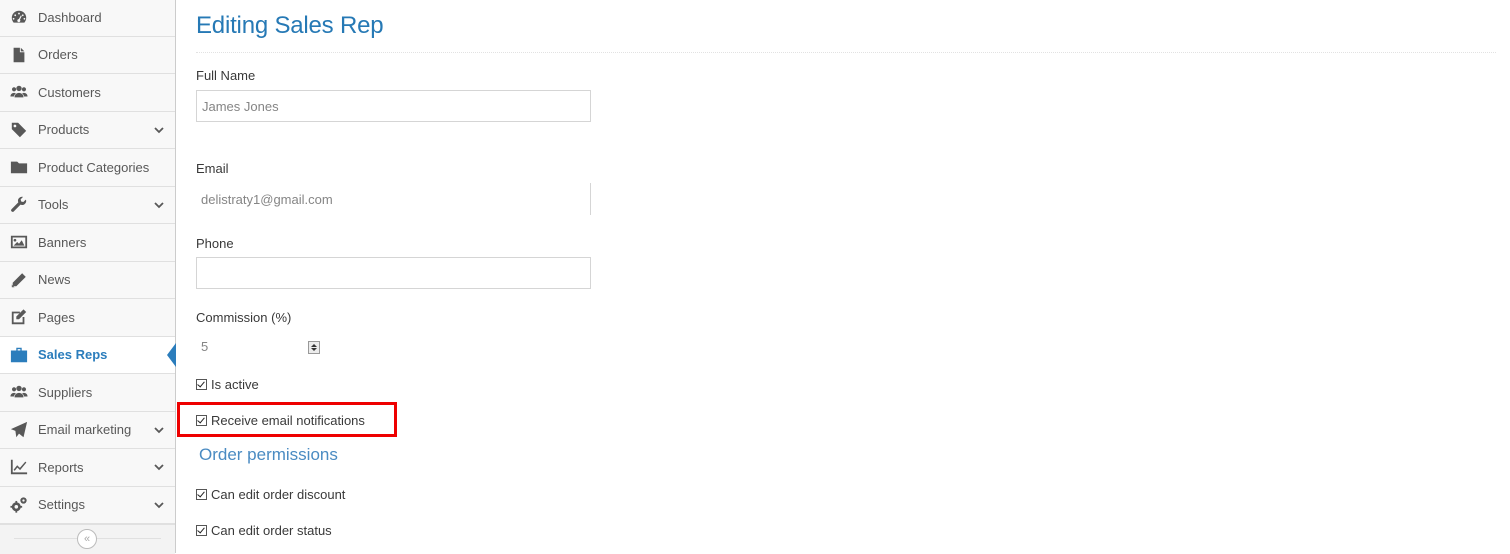 The width and height of the screenshot is (1510, 554). What do you see at coordinates (69, 92) in the screenshot?
I see `sidebar-item-label: Customers` at bounding box center [69, 92].